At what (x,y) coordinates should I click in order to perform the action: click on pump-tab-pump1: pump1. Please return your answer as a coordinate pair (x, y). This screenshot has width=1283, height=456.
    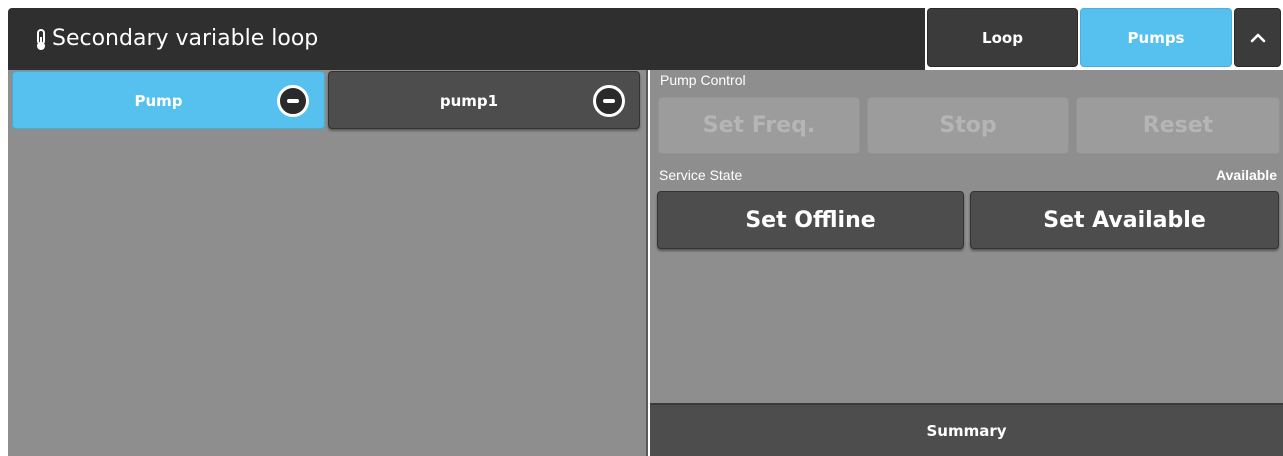
    Looking at the image, I should click on (484, 100).